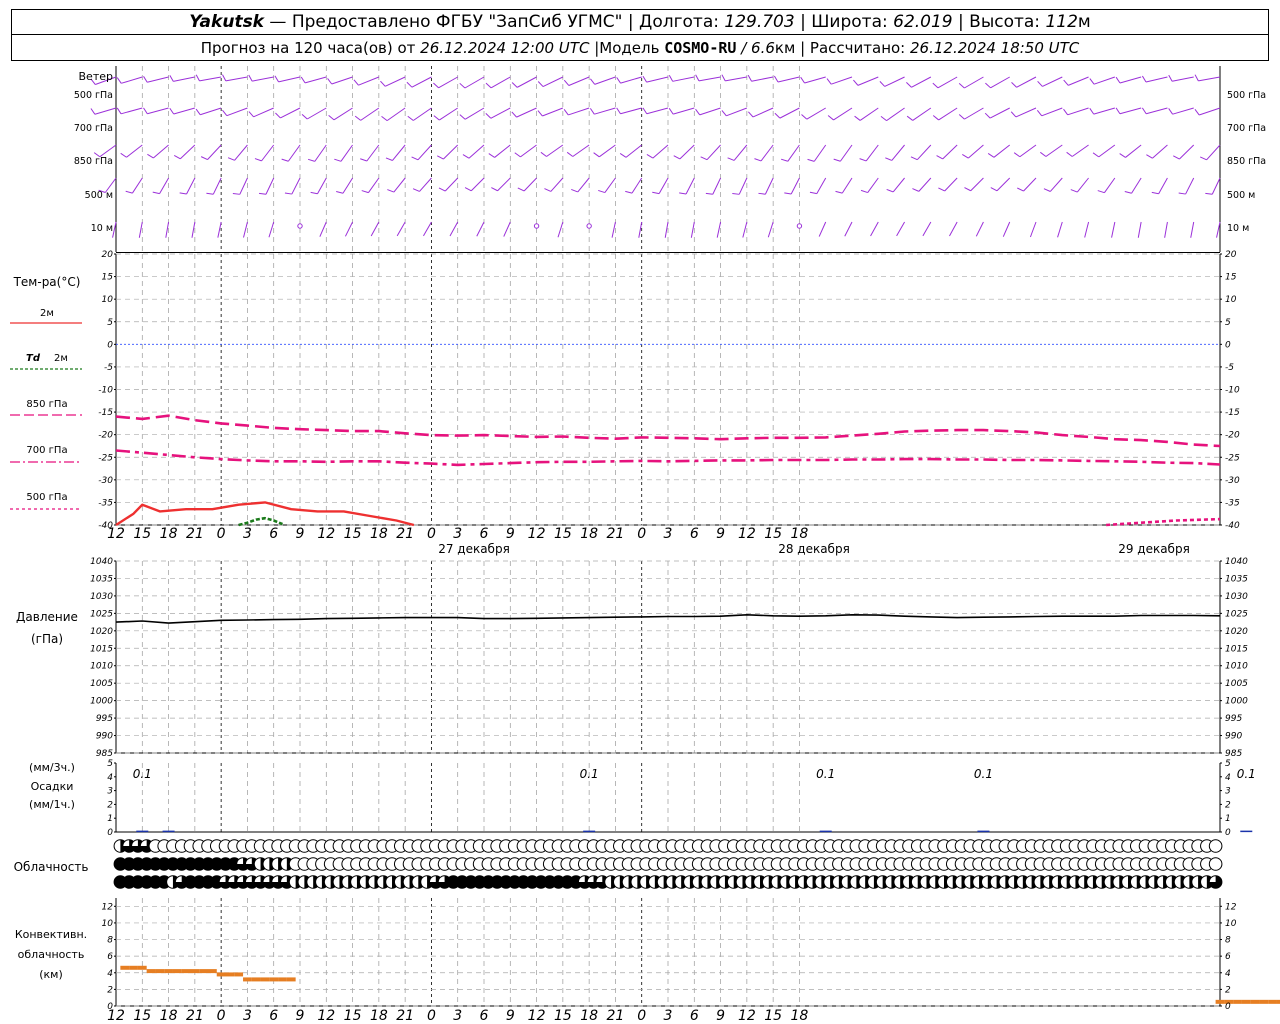 The width and height of the screenshot is (1280, 1024). What do you see at coordinates (101, 702) in the screenshot?
I see `pres-ytick: 1000` at bounding box center [101, 702].